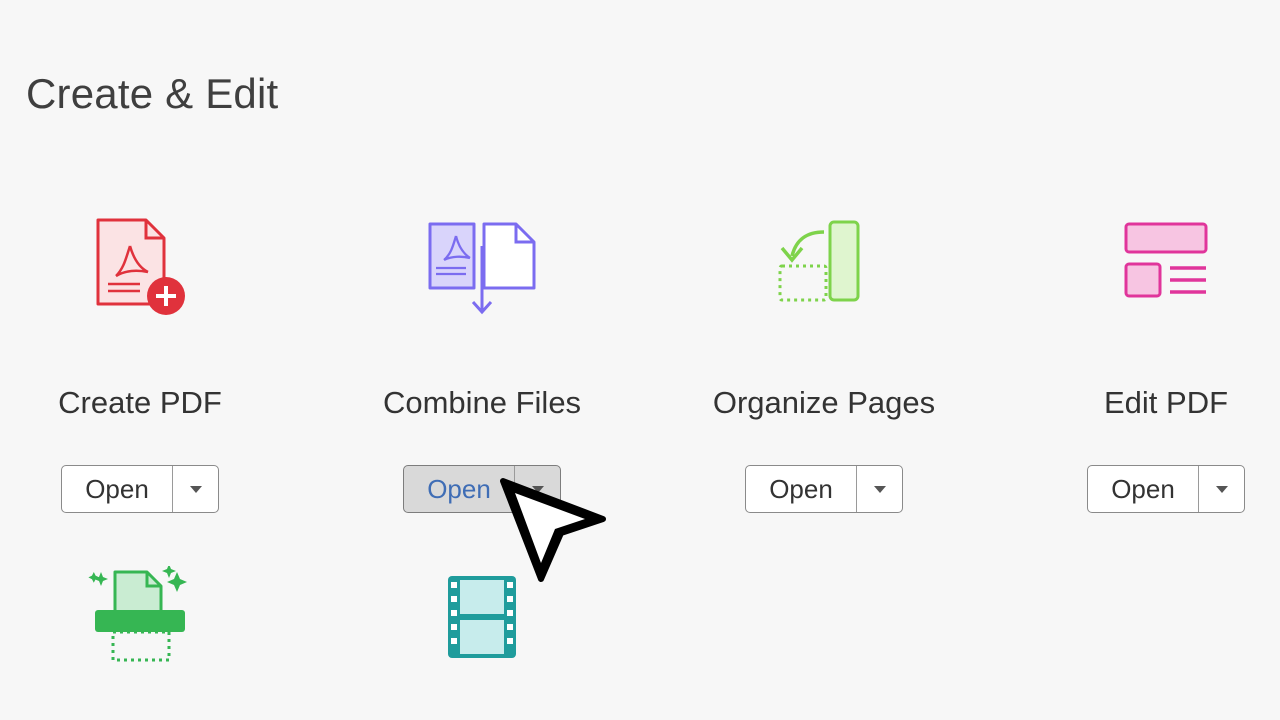 This screenshot has width=1280, height=720. I want to click on tool-label: Organize Pages, so click(824, 402).